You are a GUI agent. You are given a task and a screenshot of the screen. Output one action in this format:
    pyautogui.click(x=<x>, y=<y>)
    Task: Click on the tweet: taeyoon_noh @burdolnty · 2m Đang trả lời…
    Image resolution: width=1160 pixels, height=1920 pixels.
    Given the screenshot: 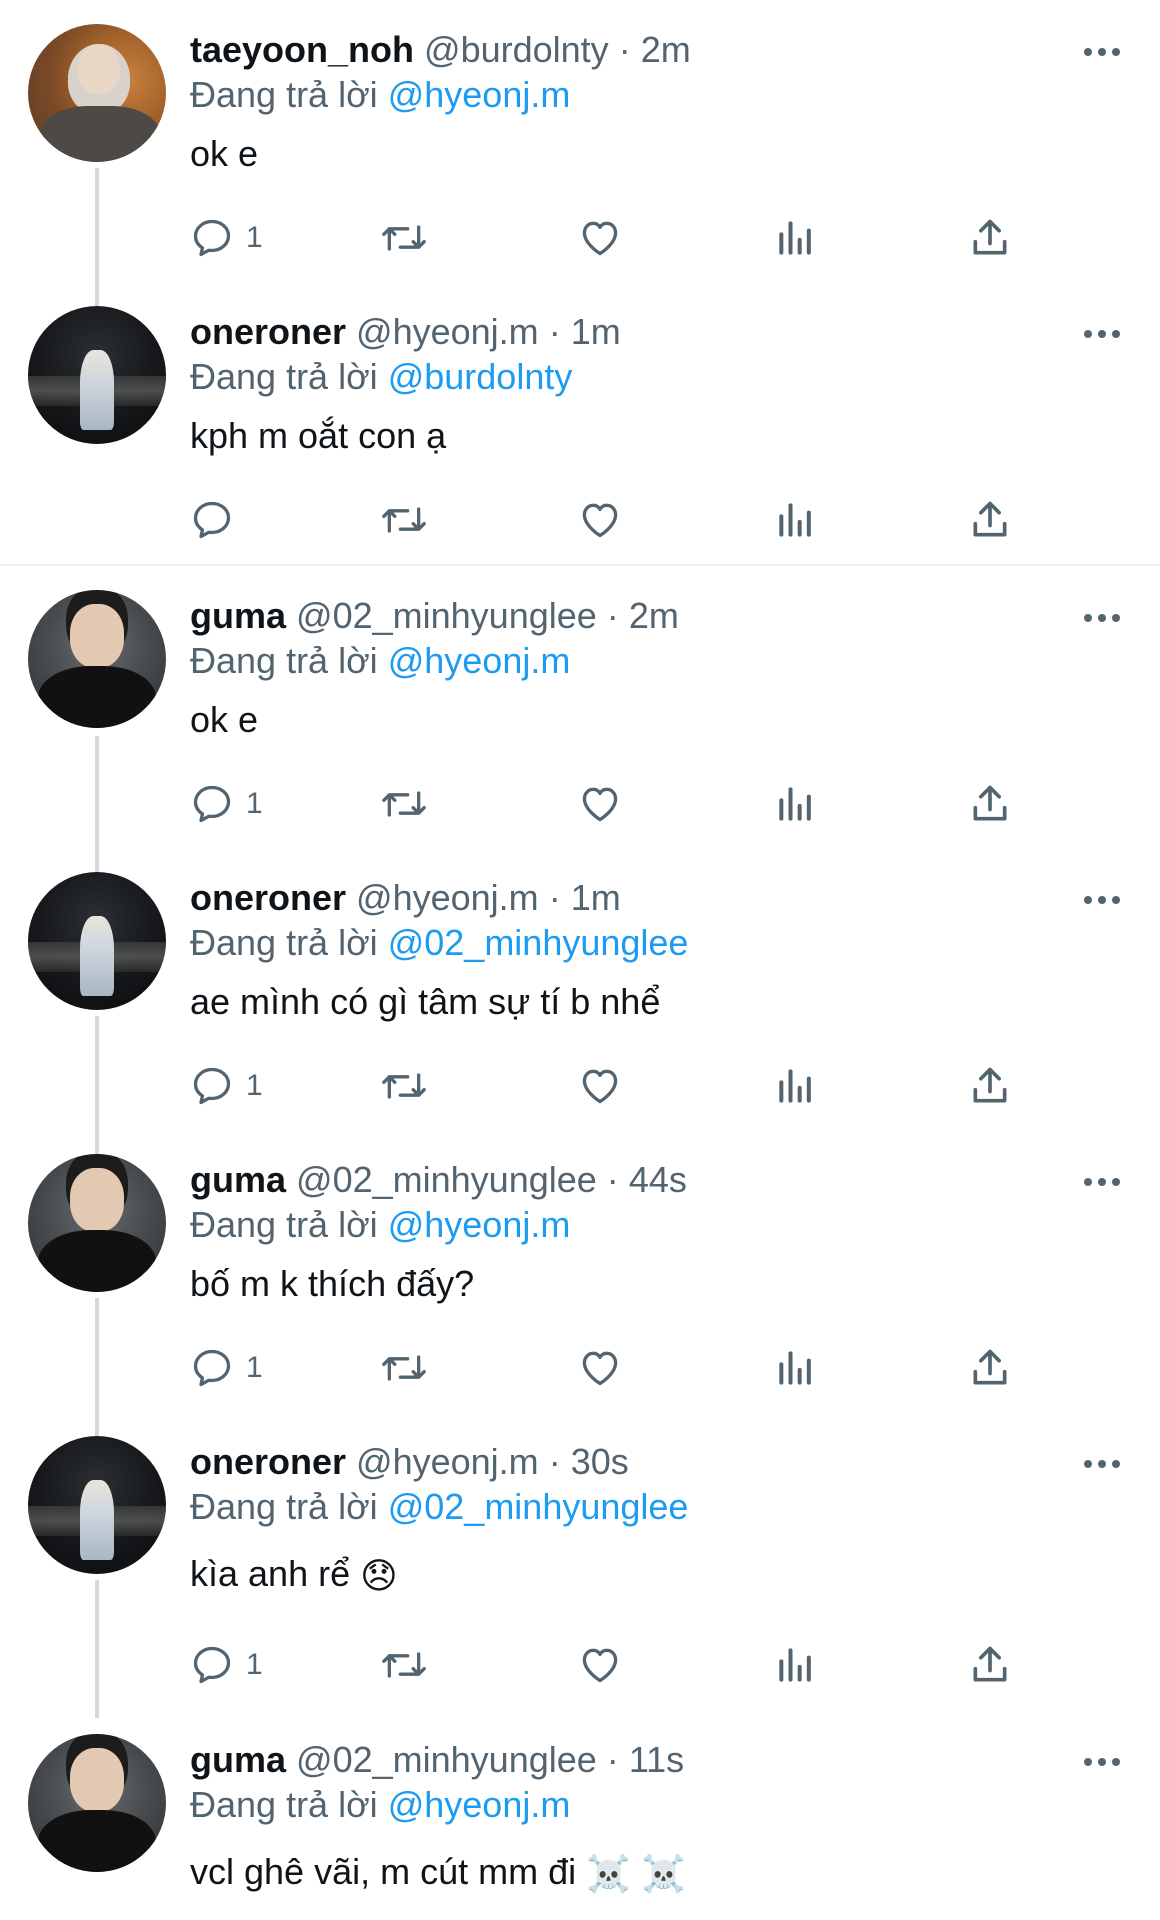 What is the action you would take?
    pyautogui.click(x=580, y=141)
    